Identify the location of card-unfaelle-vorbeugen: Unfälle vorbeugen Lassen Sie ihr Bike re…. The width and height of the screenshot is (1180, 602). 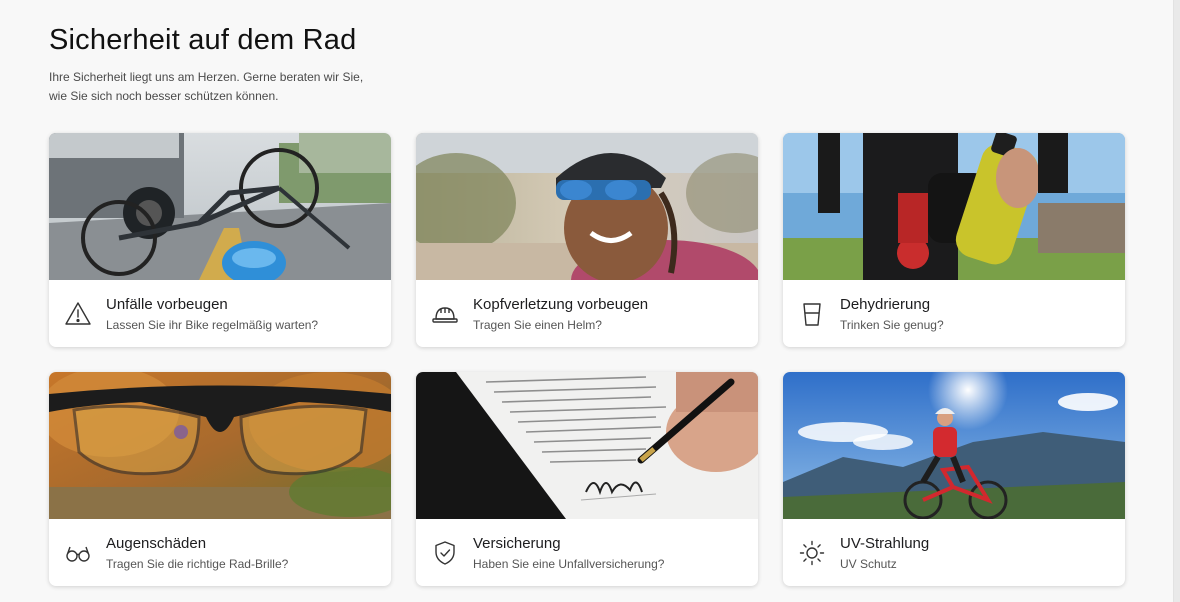
(220, 240).